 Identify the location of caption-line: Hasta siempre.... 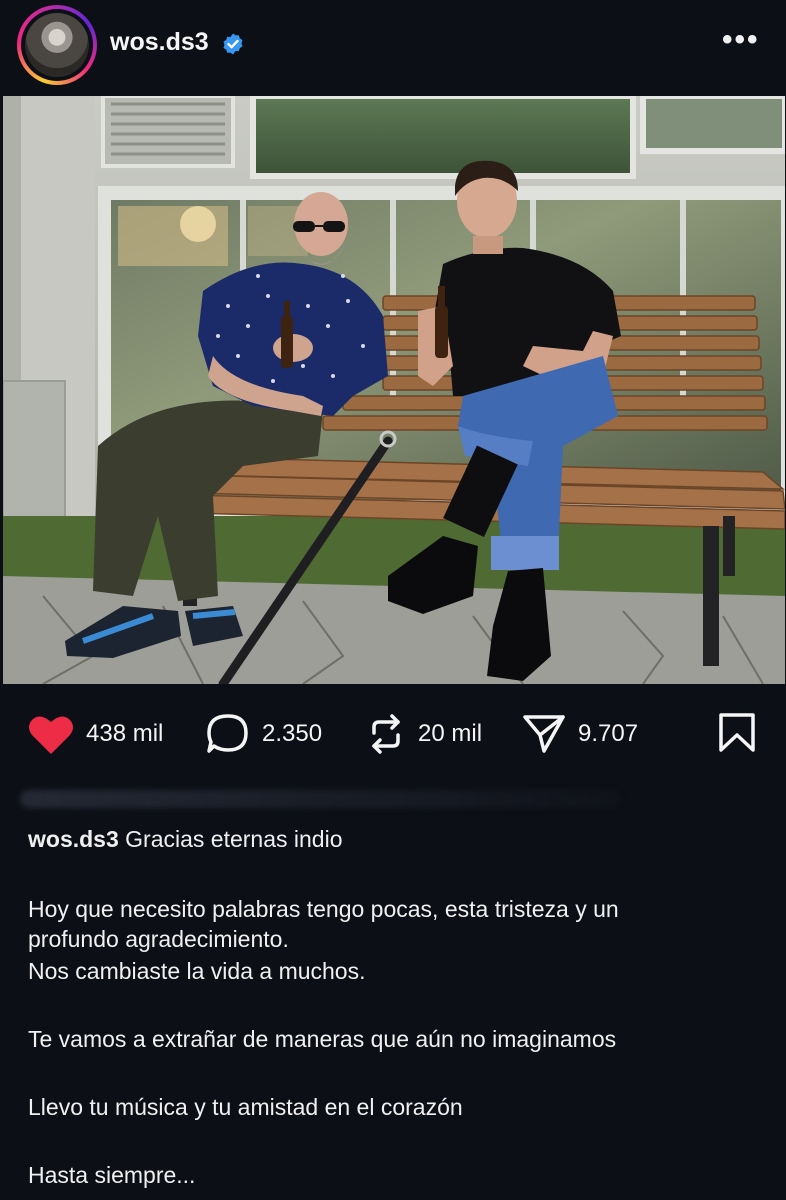
(112, 1175).